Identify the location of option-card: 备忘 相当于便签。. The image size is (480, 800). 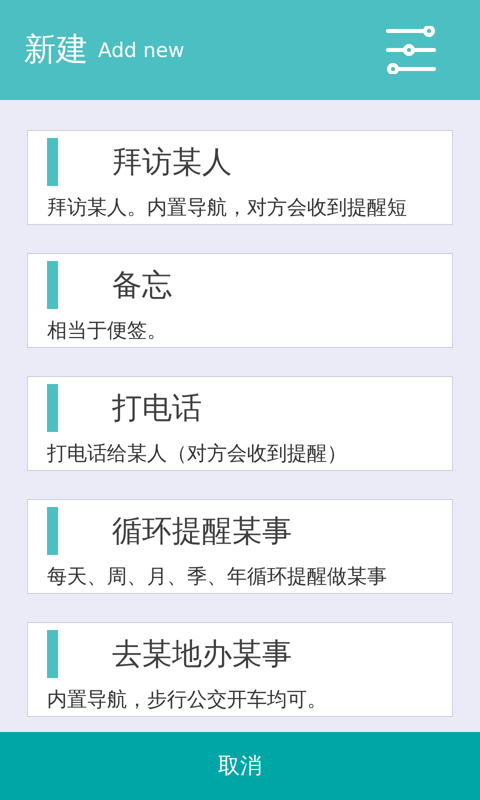
(240, 300).